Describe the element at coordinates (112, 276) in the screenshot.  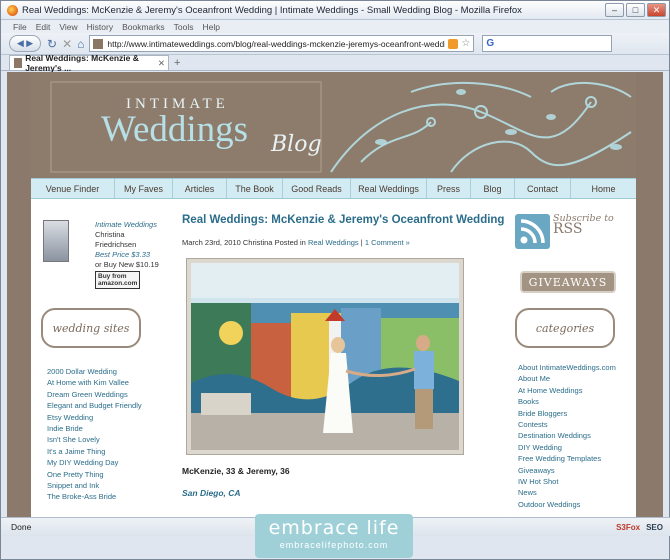
I see `amazon-buy-from-label: Buy from` at that location.